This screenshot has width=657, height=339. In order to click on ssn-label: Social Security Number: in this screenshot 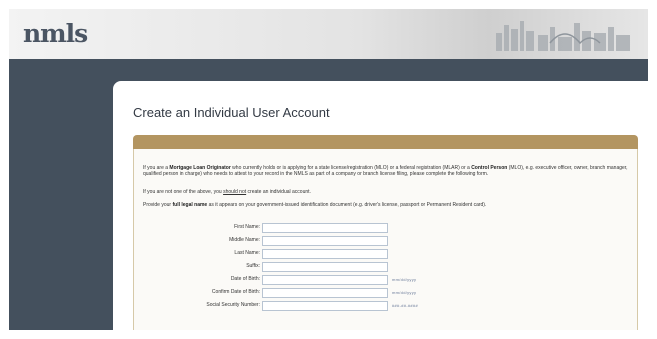, I will do `click(233, 305)`.